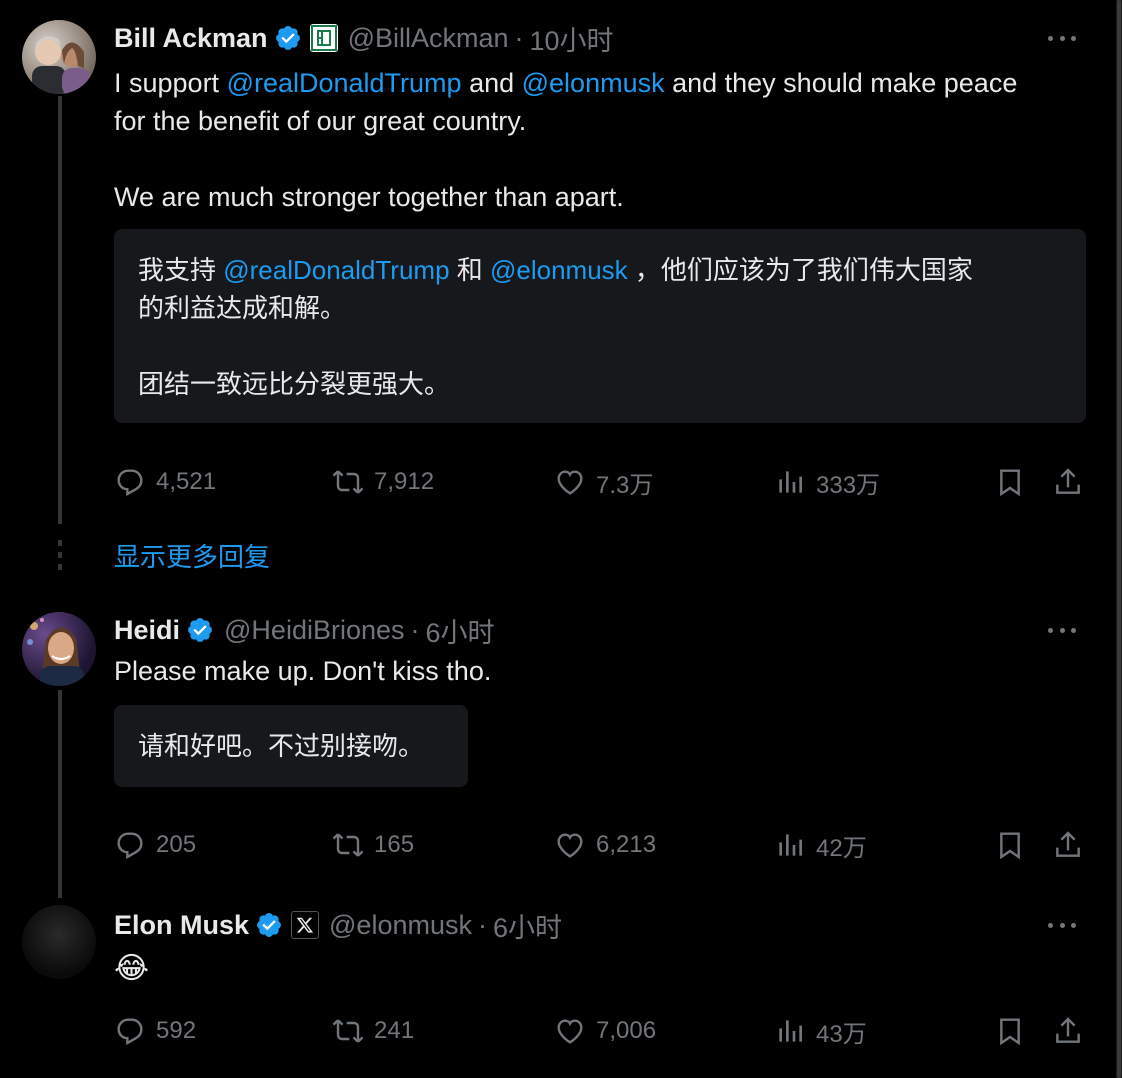 The height and width of the screenshot is (1078, 1122). I want to click on like-button: 6,213, so click(605, 845).